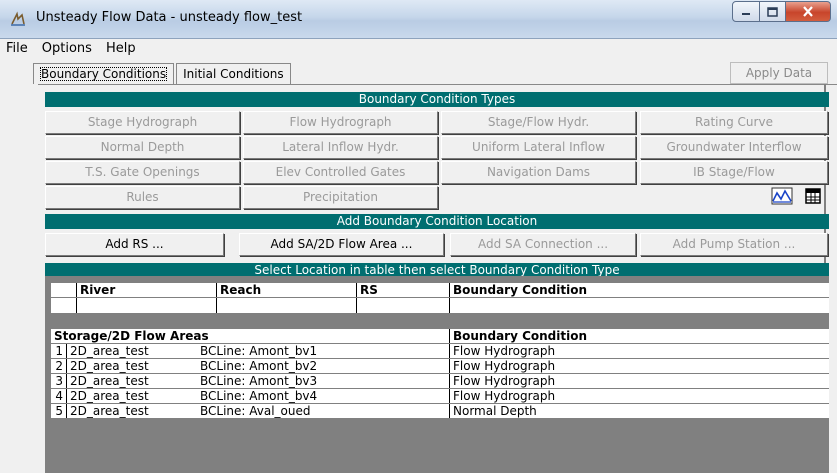 This screenshot has height=473, width=837. I want to click on hec-ras-app-icon, so click(18, 18).